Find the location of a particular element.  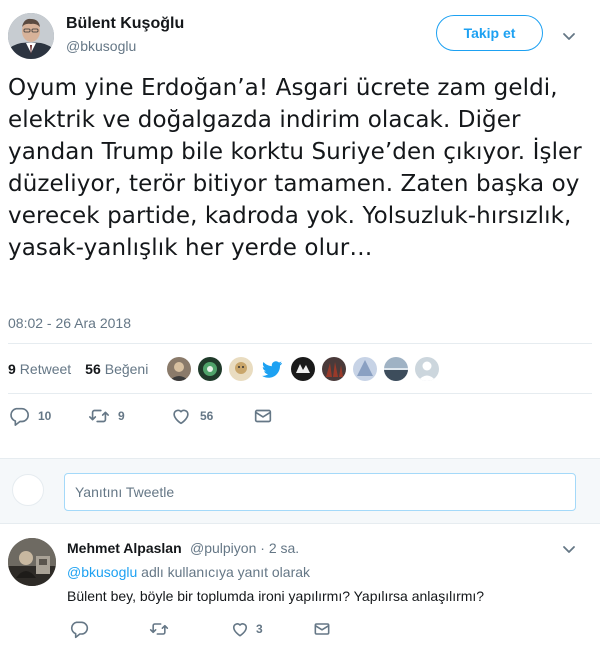

replying-to-handle: @bkusoglu is located at coordinates (102, 572).